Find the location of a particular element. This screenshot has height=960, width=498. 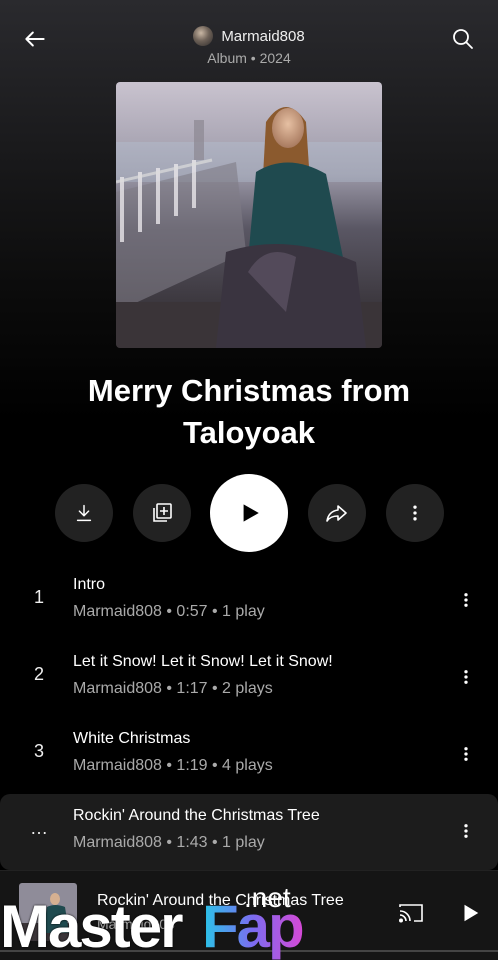

share-button is located at coordinates (337, 513).